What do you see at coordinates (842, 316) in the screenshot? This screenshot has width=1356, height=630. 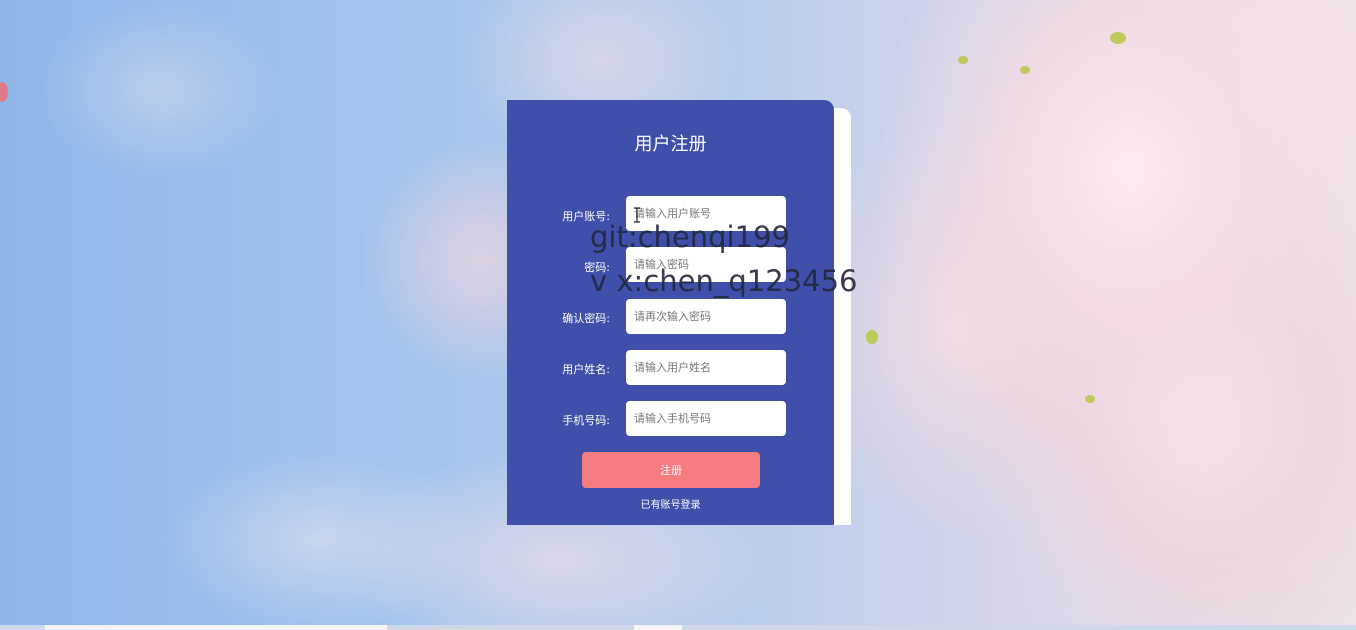 I see `card-edge` at bounding box center [842, 316].